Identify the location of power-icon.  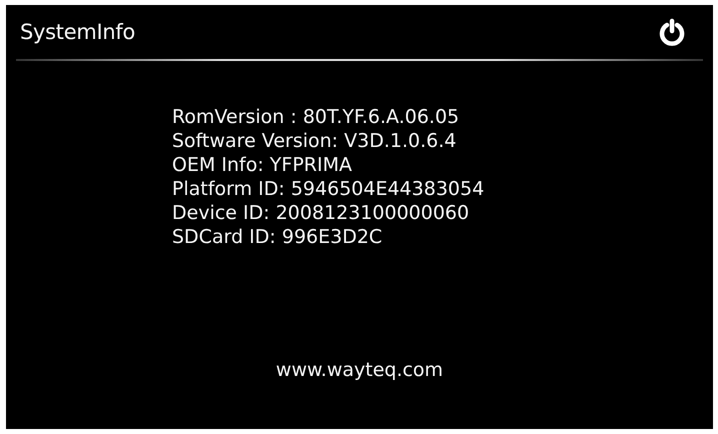
(672, 32).